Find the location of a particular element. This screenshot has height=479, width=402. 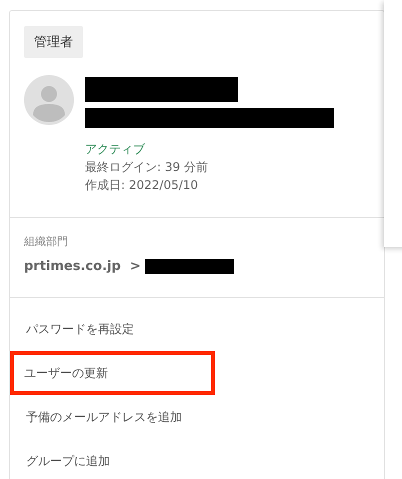

last-login-text: 最終ログイン: 39 分前 is located at coordinates (147, 167).